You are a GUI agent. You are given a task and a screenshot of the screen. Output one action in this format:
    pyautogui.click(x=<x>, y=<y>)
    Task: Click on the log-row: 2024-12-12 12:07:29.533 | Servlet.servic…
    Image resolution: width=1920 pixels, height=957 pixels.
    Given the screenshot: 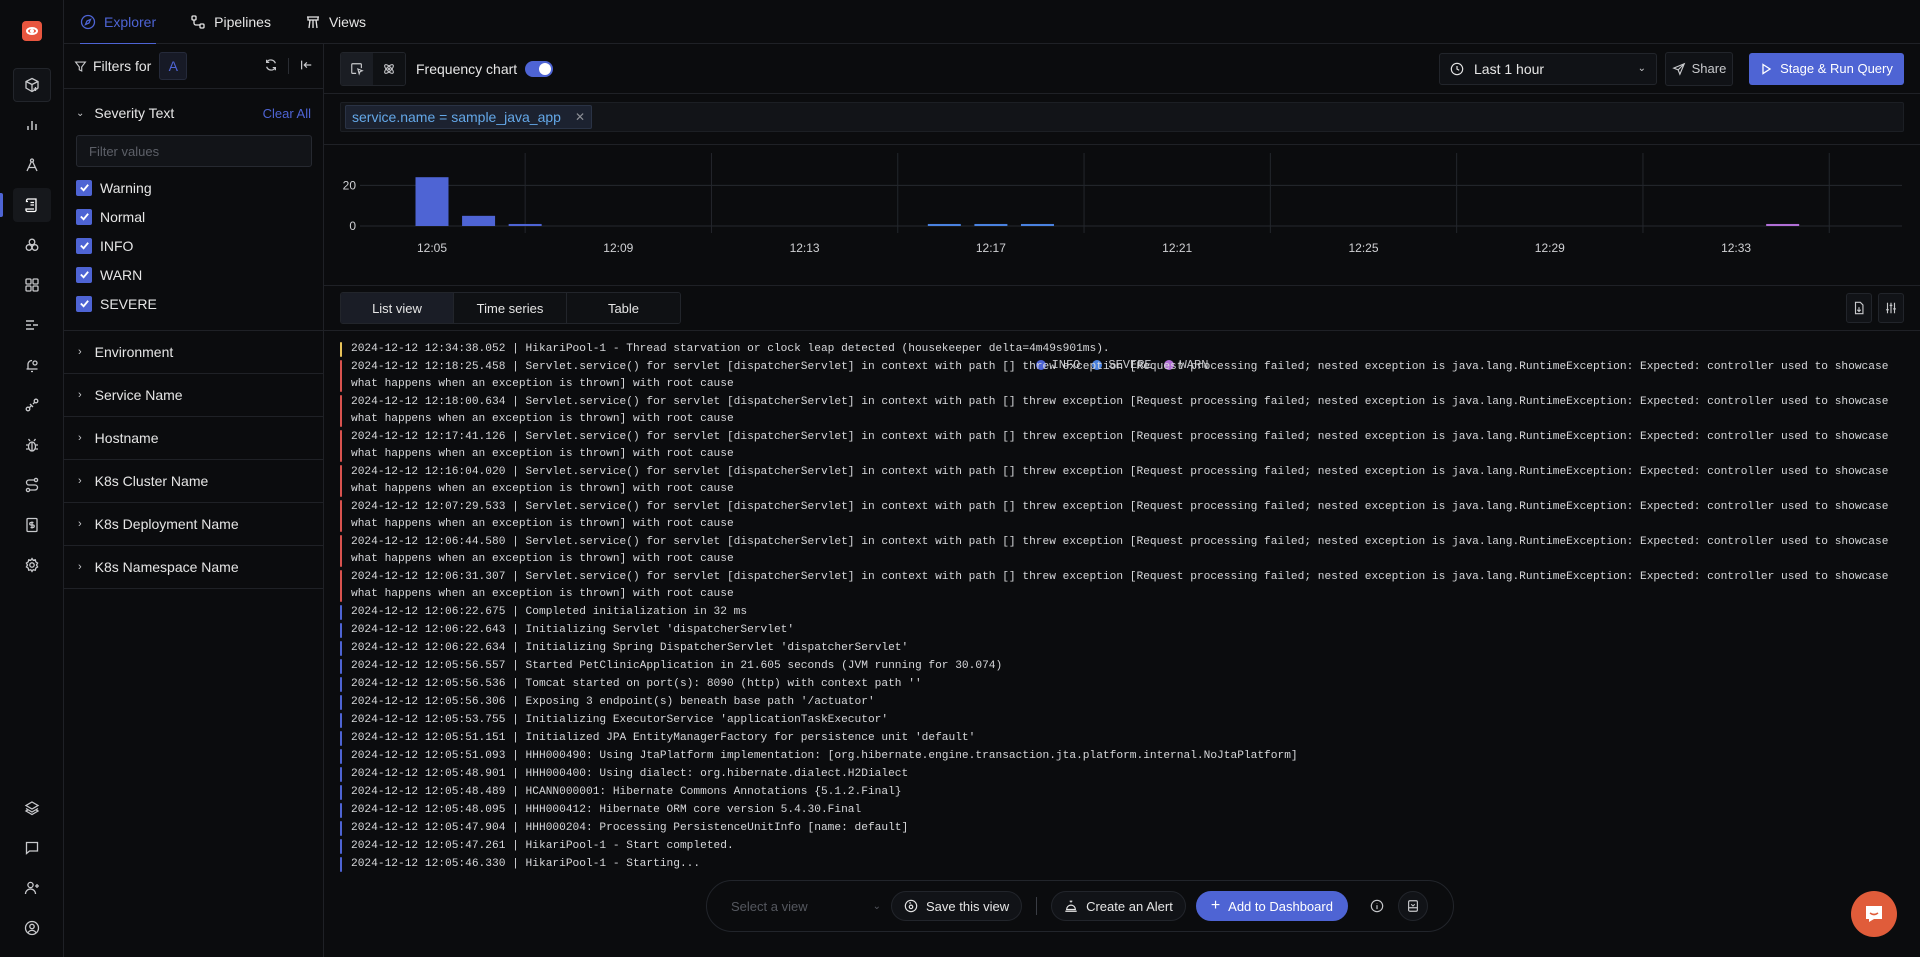 What is the action you would take?
    pyautogui.click(x=1122, y=516)
    